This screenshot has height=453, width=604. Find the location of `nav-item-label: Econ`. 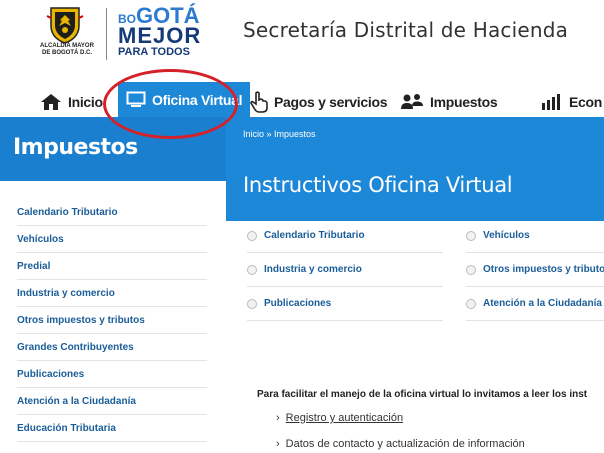

nav-item-label: Econ is located at coordinates (586, 101).